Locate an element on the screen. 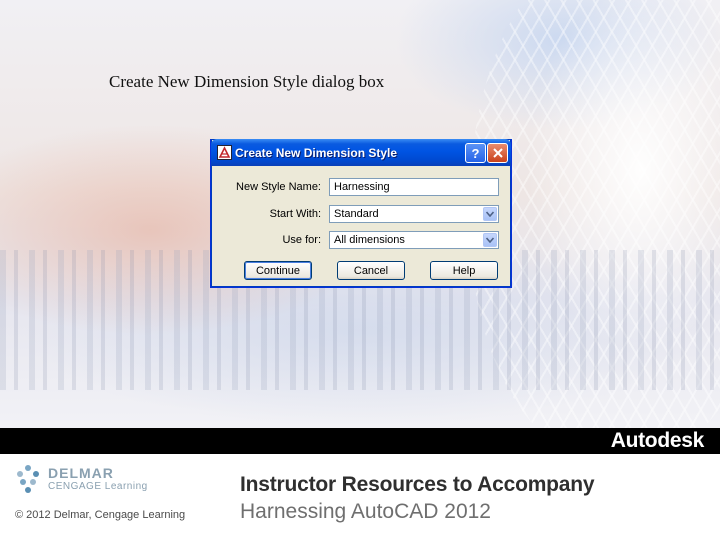 The image size is (720, 540). help-question-icon: ? is located at coordinates (475, 153).